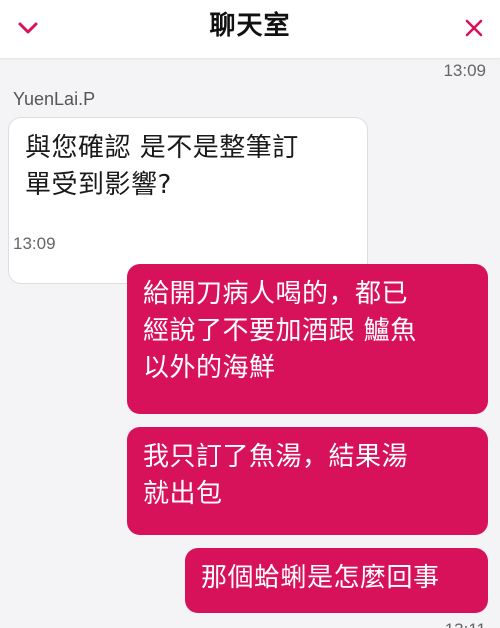 This screenshot has width=500, height=628. What do you see at coordinates (276, 457) in the screenshot?
I see `message-line: 我只訂了魚湯，結果湯` at bounding box center [276, 457].